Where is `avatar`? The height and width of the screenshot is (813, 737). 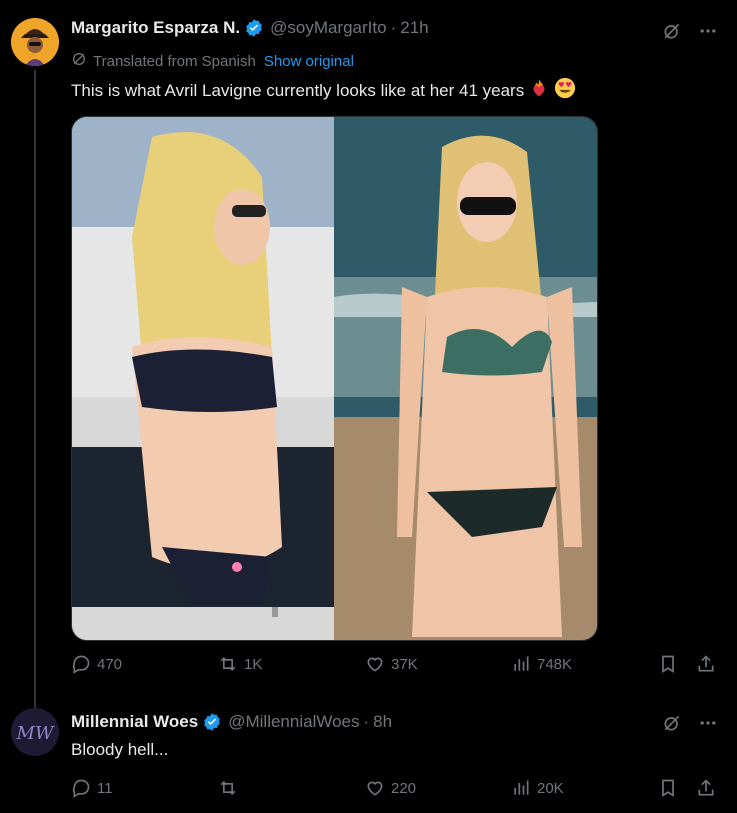
avatar is located at coordinates (35, 42).